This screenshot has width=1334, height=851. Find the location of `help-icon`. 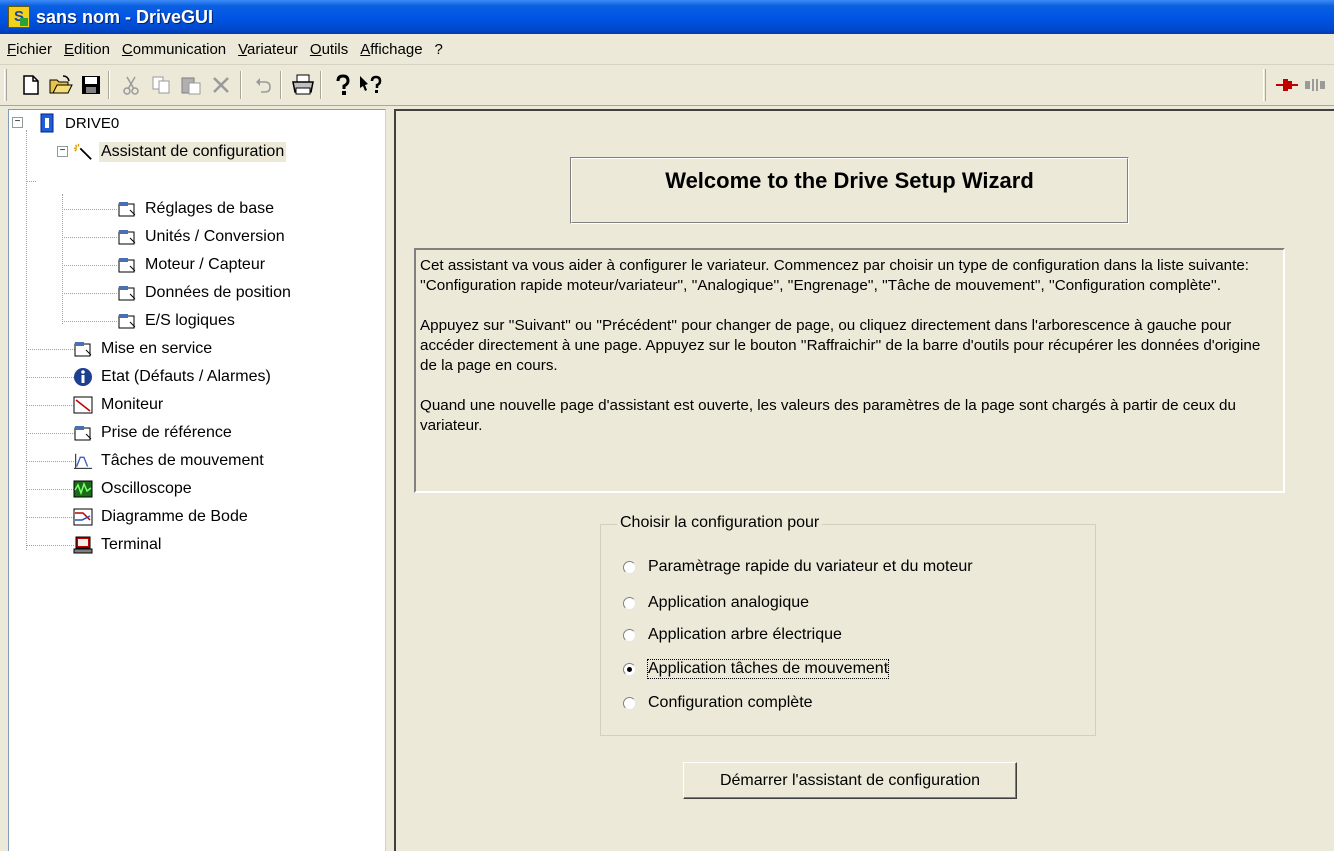

help-icon is located at coordinates (343, 85).